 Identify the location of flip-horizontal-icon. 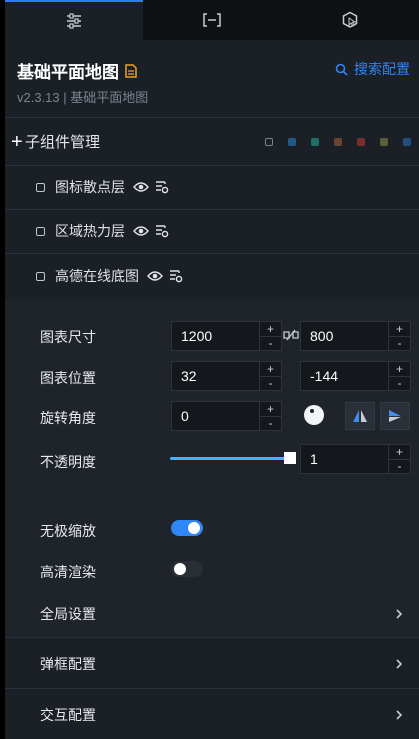
(360, 416).